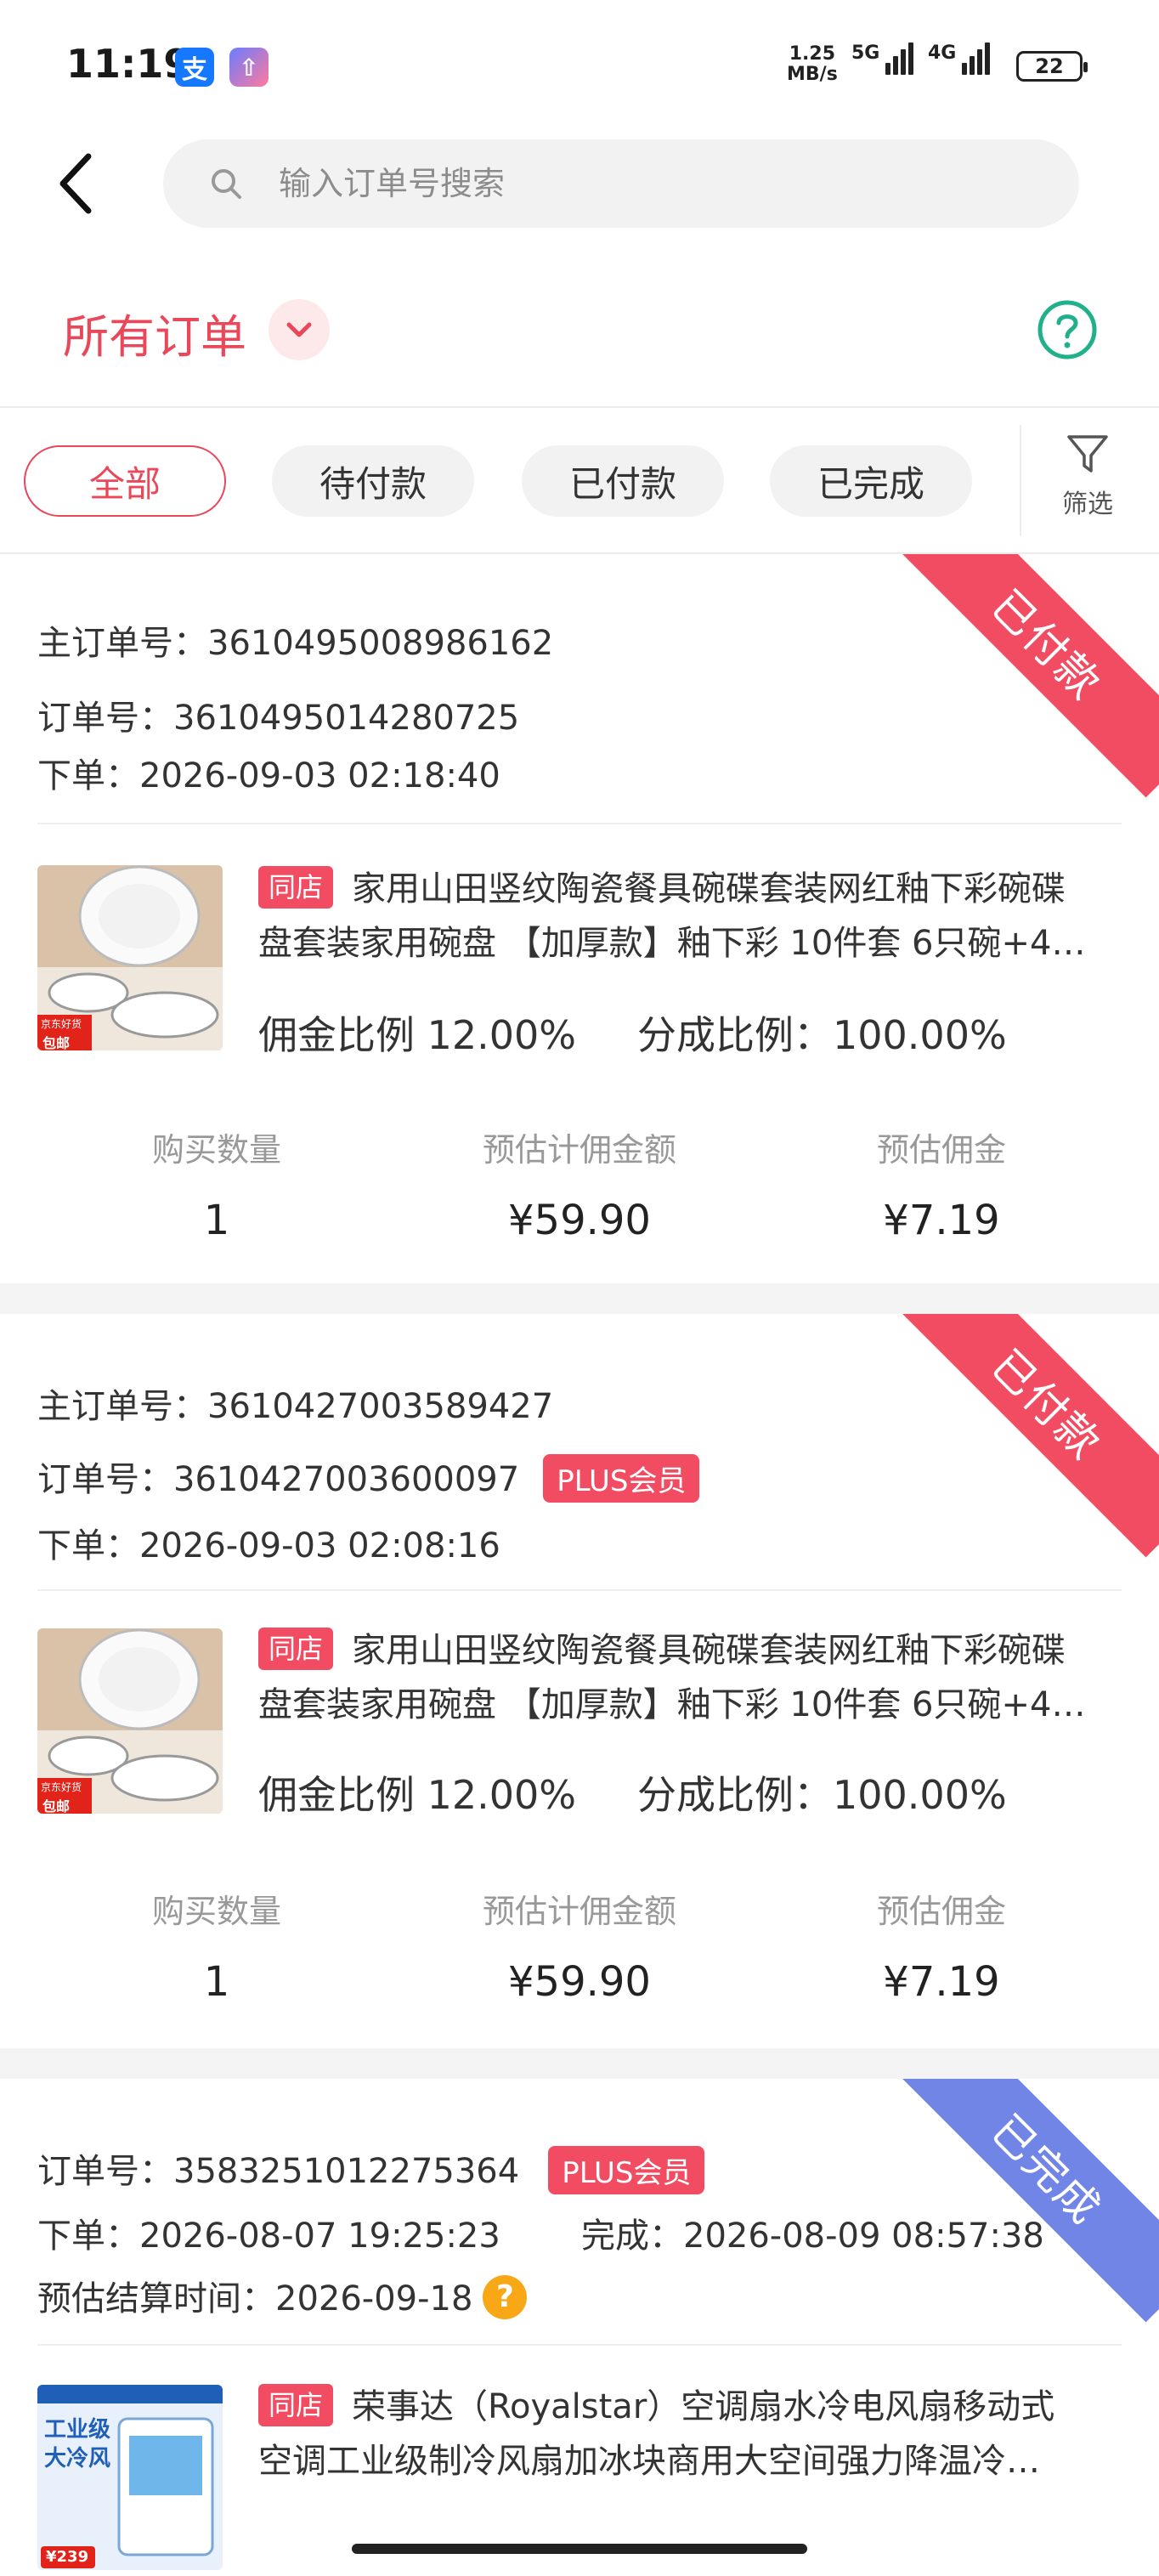 This screenshot has height=2576, width=1159. Describe the element at coordinates (943, 53) in the screenshot. I see `signal-4g-label: 4G` at that location.